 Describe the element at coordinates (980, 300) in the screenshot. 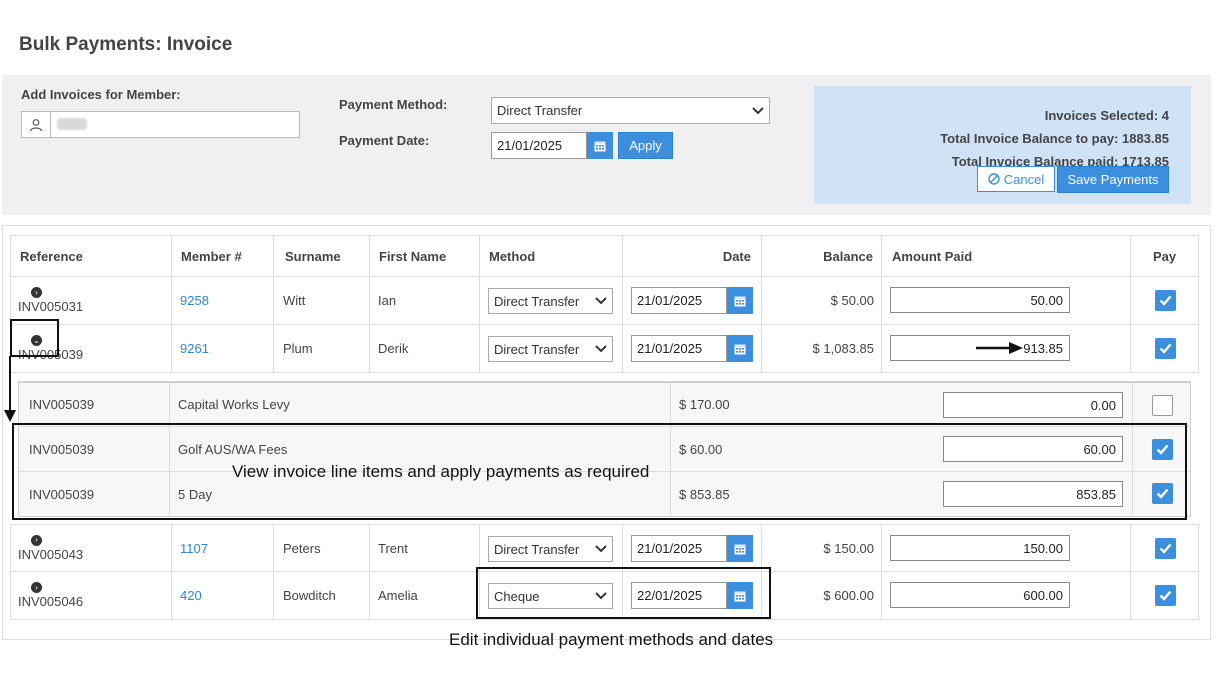

I see `amount-paid-input: 50.00` at that location.